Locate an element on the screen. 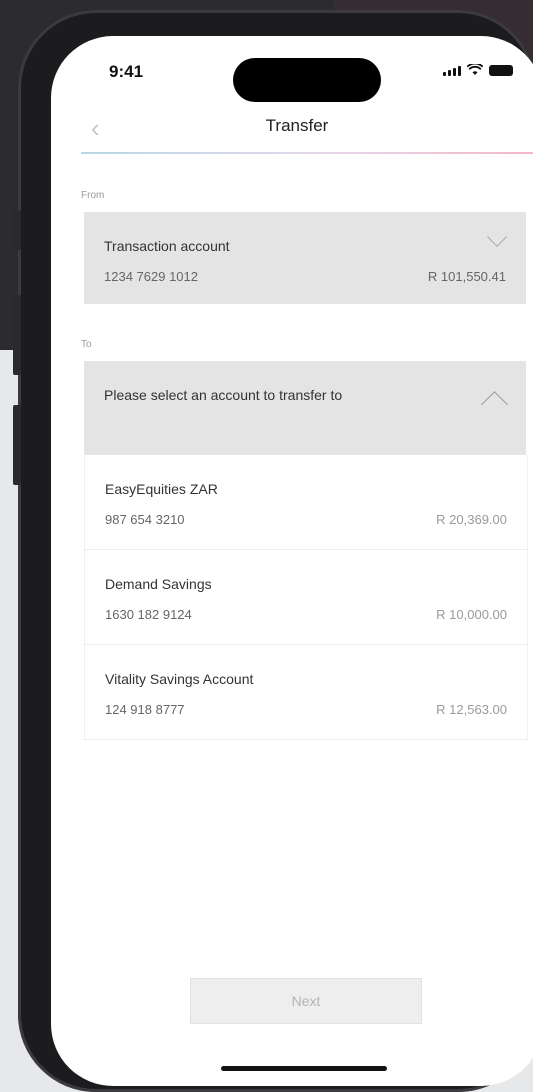 This screenshot has width=533, height=1092. nav-bar: ‹ Transfer is located at coordinates (292, 130).